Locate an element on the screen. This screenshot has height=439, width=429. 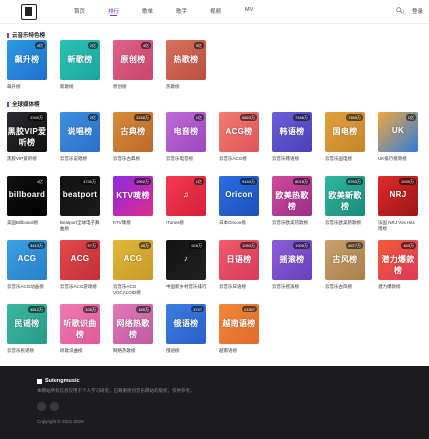
nav-rank: 排行 is located at coordinates (113, 11).